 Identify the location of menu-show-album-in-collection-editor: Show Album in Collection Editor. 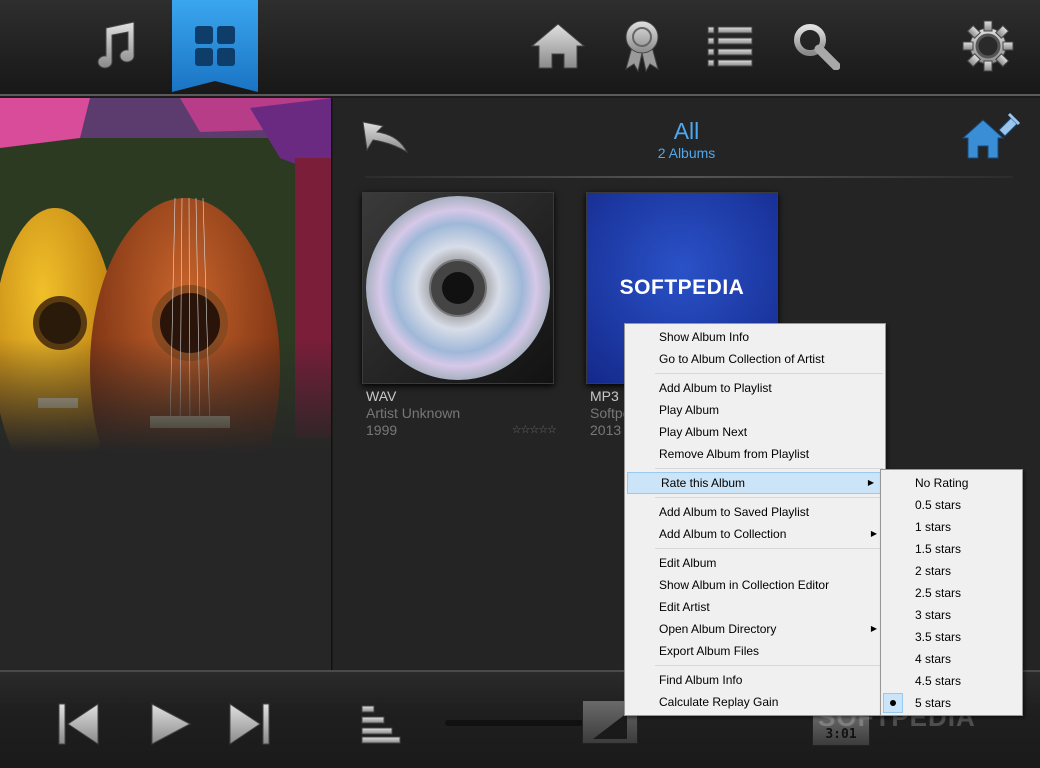
(755, 585).